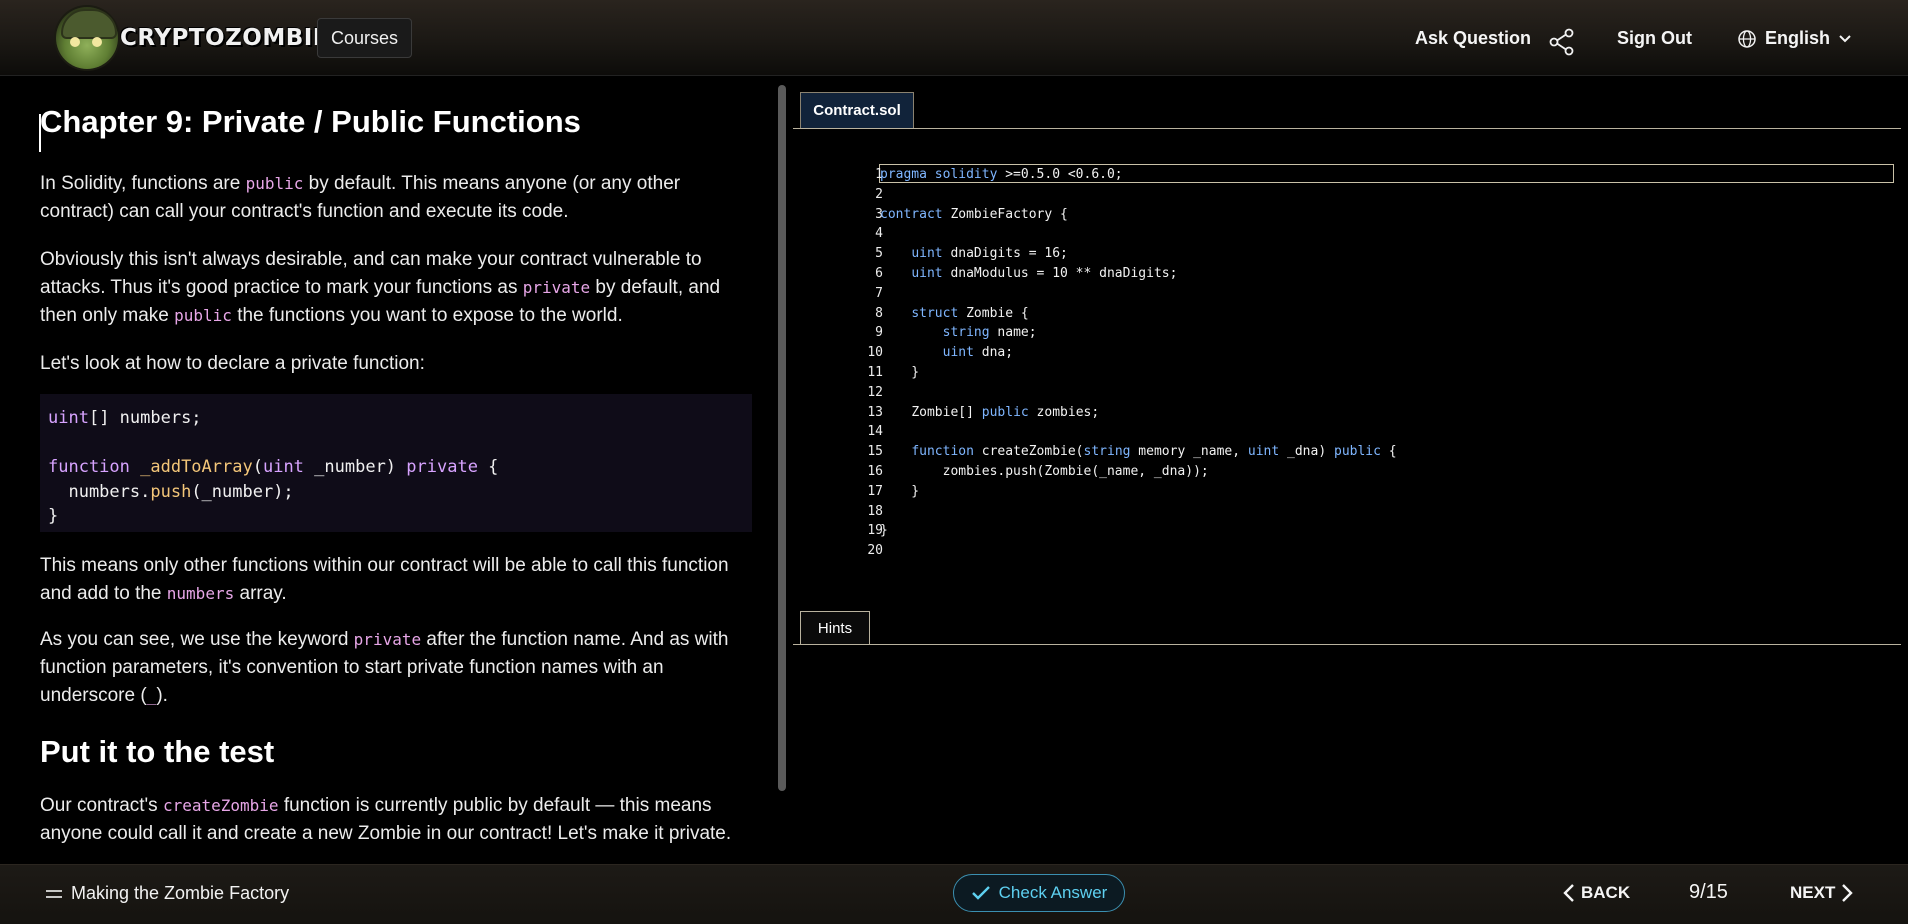 This screenshot has height=924, width=1908. Describe the element at coordinates (200, 593) in the screenshot. I see `inline-code: numbers` at that location.